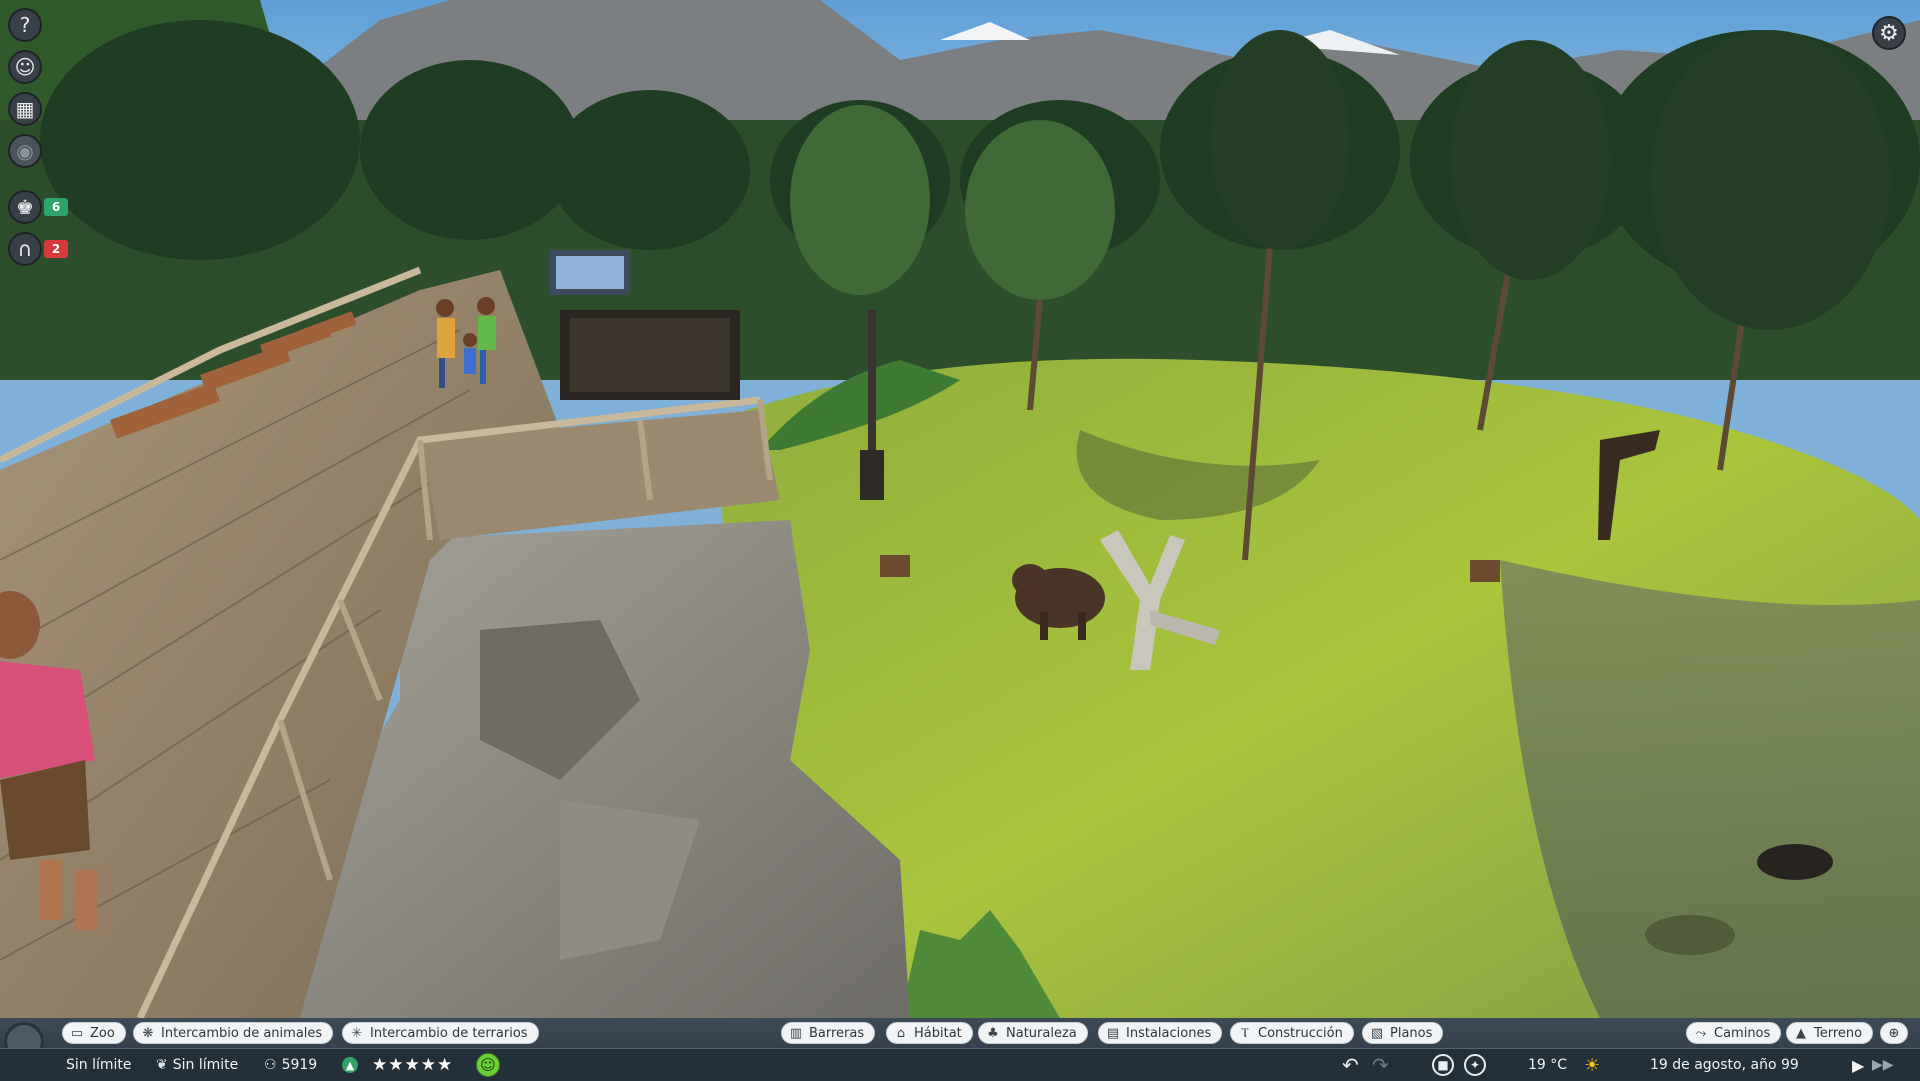 The height and width of the screenshot is (1081, 1920). Describe the element at coordinates (242, 1033) in the screenshot. I see `tab-animal-trade-label: Intercambio de animales` at that location.